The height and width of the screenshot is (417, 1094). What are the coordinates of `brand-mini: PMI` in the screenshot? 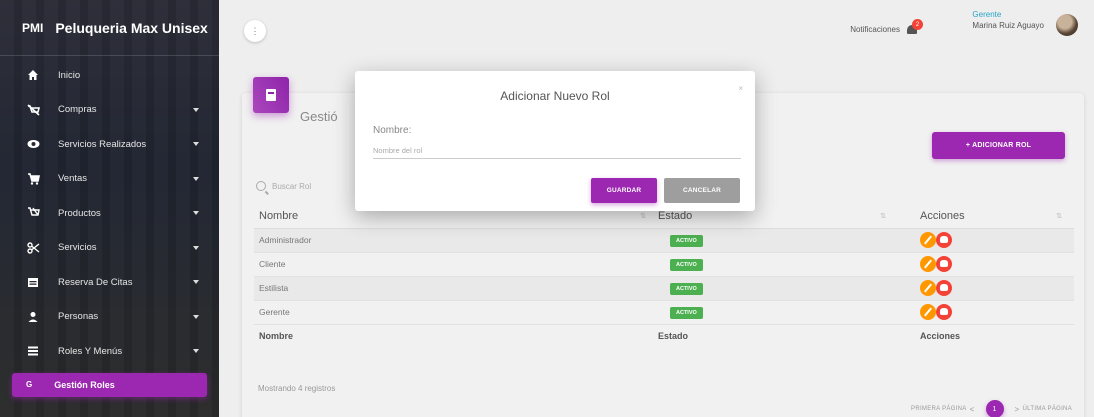 It's located at (33, 27).